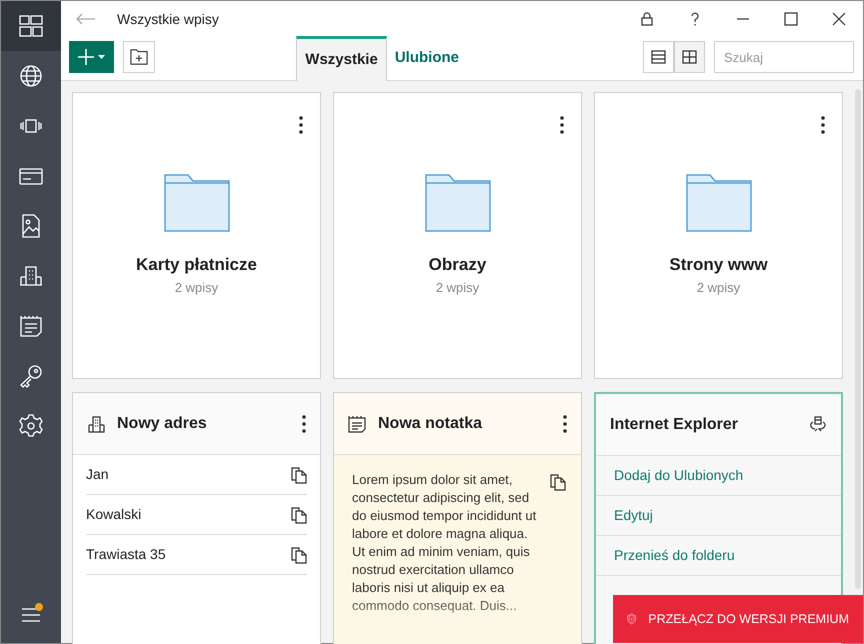  Describe the element at coordinates (162, 424) in the screenshot. I see `card-title: Nowy adres` at that location.